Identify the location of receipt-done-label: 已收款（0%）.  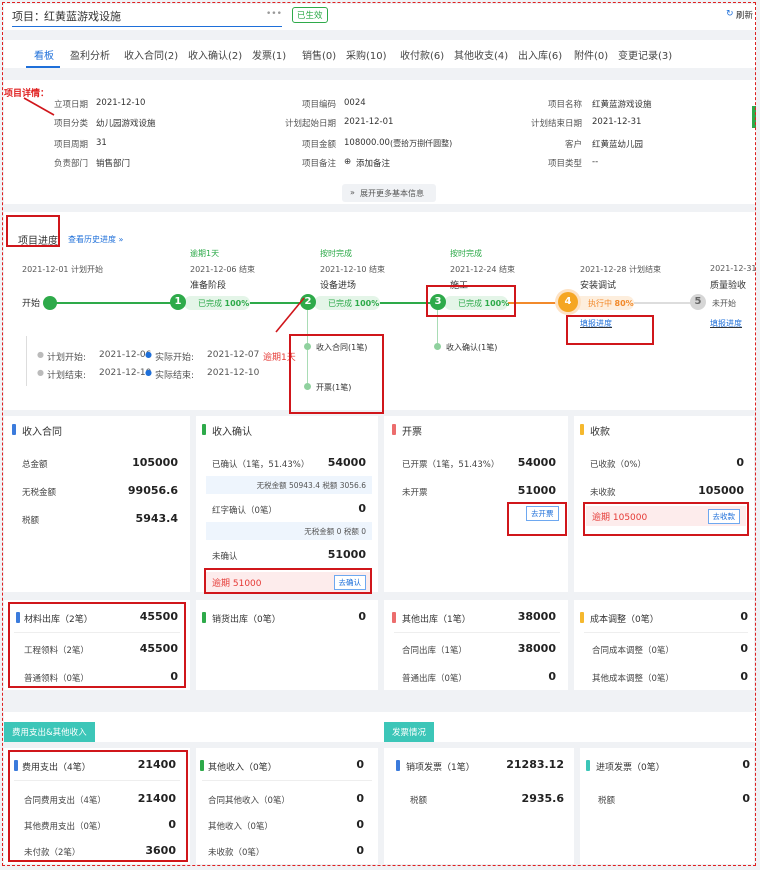
(618, 465).